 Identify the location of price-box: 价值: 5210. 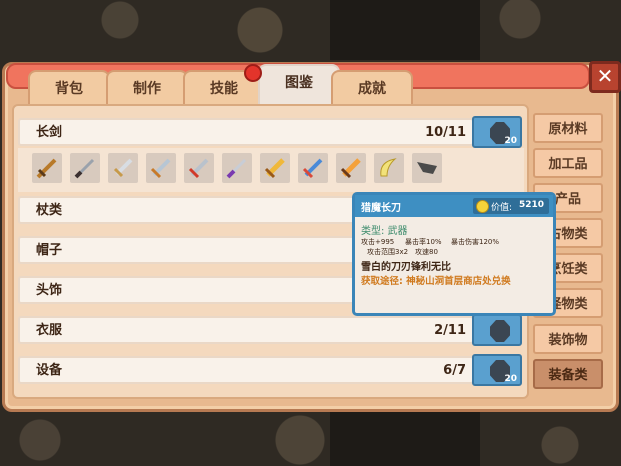
(511, 206).